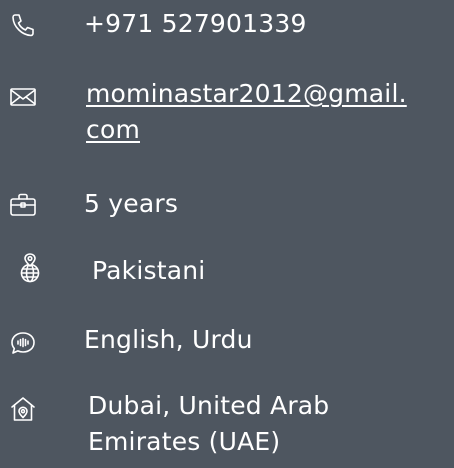  I want to click on briefcase-icon, so click(23, 205).